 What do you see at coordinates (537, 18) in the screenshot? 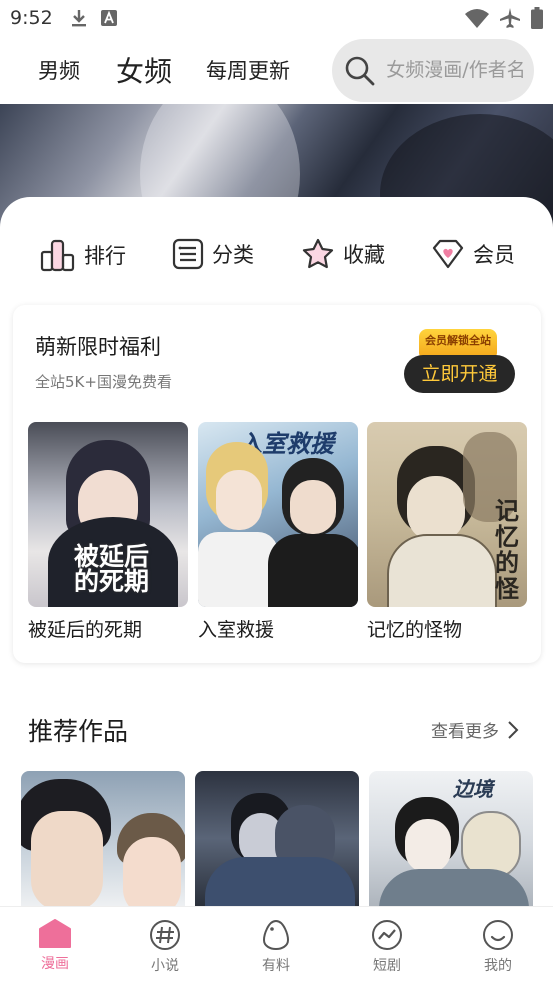
I see `battery-icon` at bounding box center [537, 18].